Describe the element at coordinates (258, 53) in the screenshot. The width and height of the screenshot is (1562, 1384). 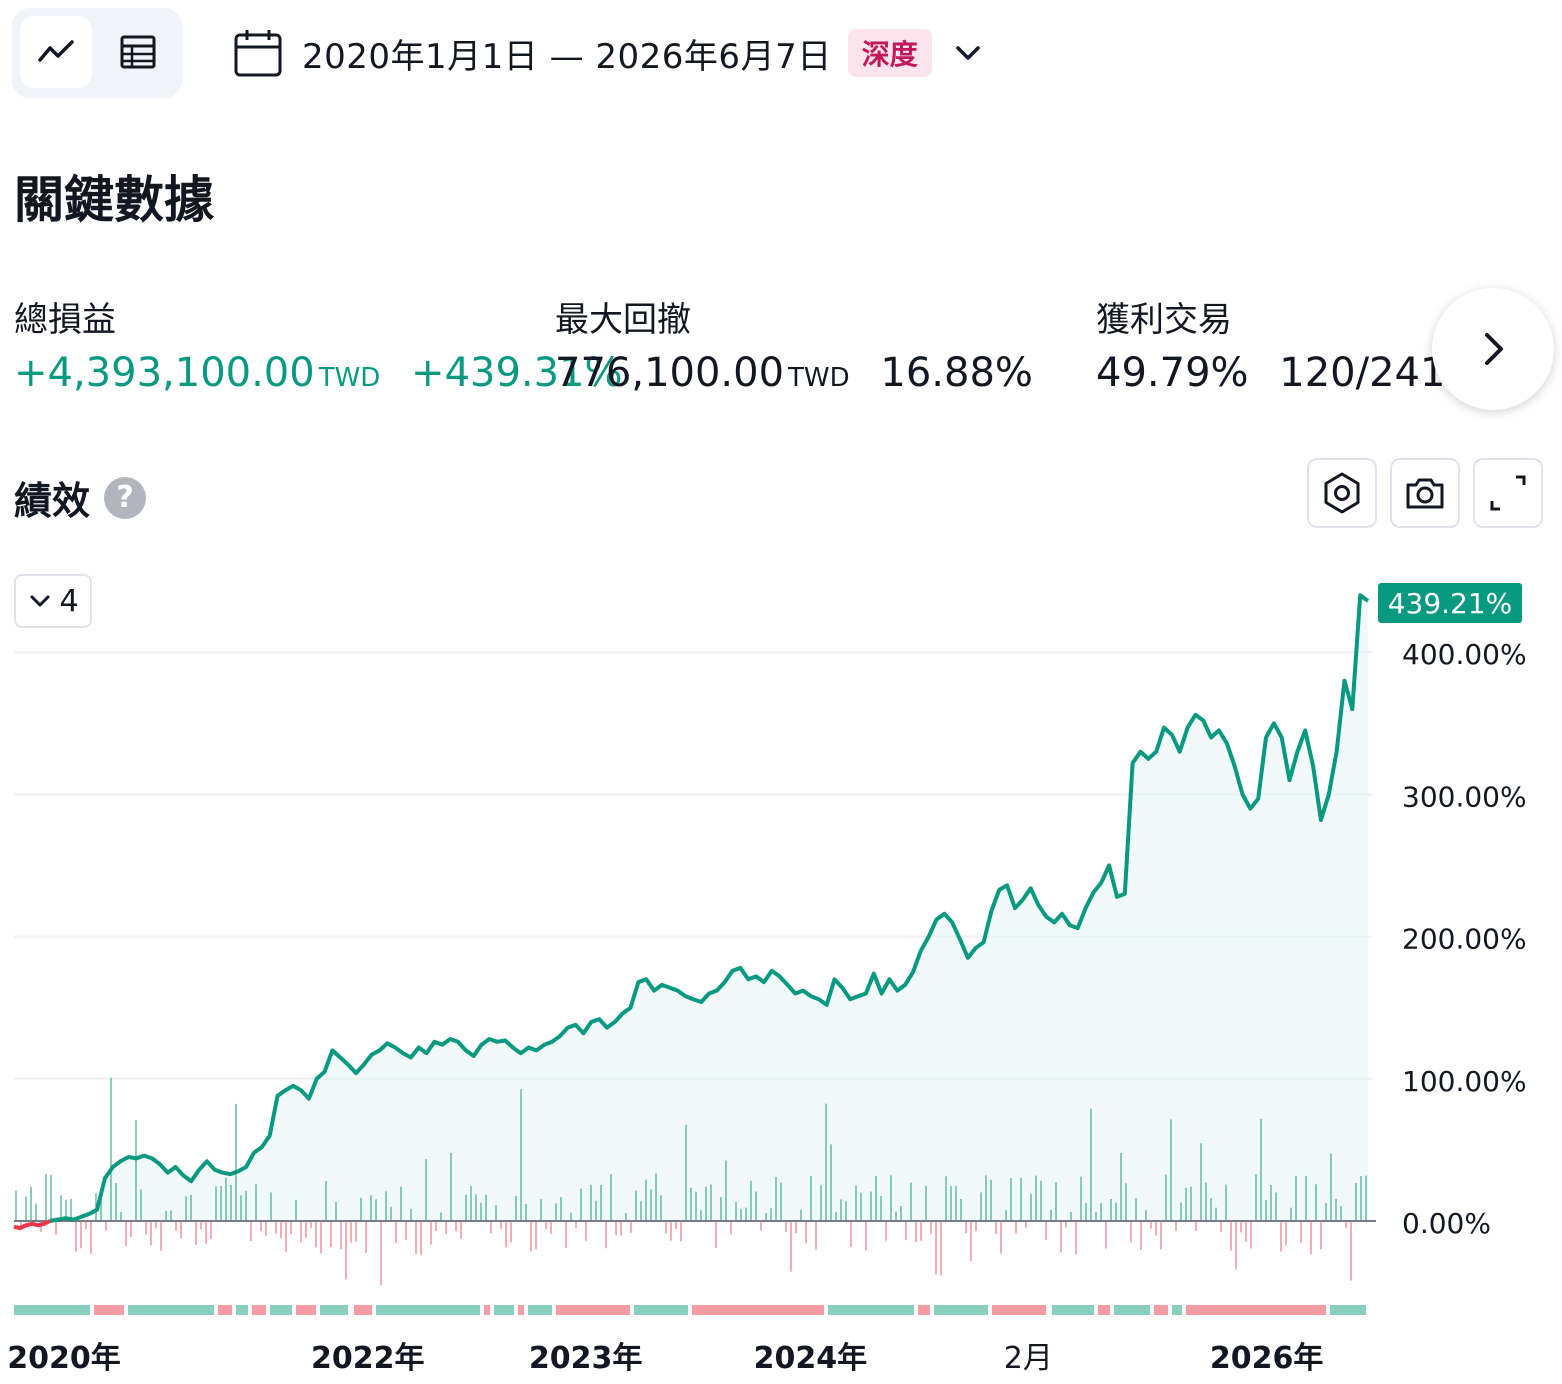
I see `calendar-icon` at that location.